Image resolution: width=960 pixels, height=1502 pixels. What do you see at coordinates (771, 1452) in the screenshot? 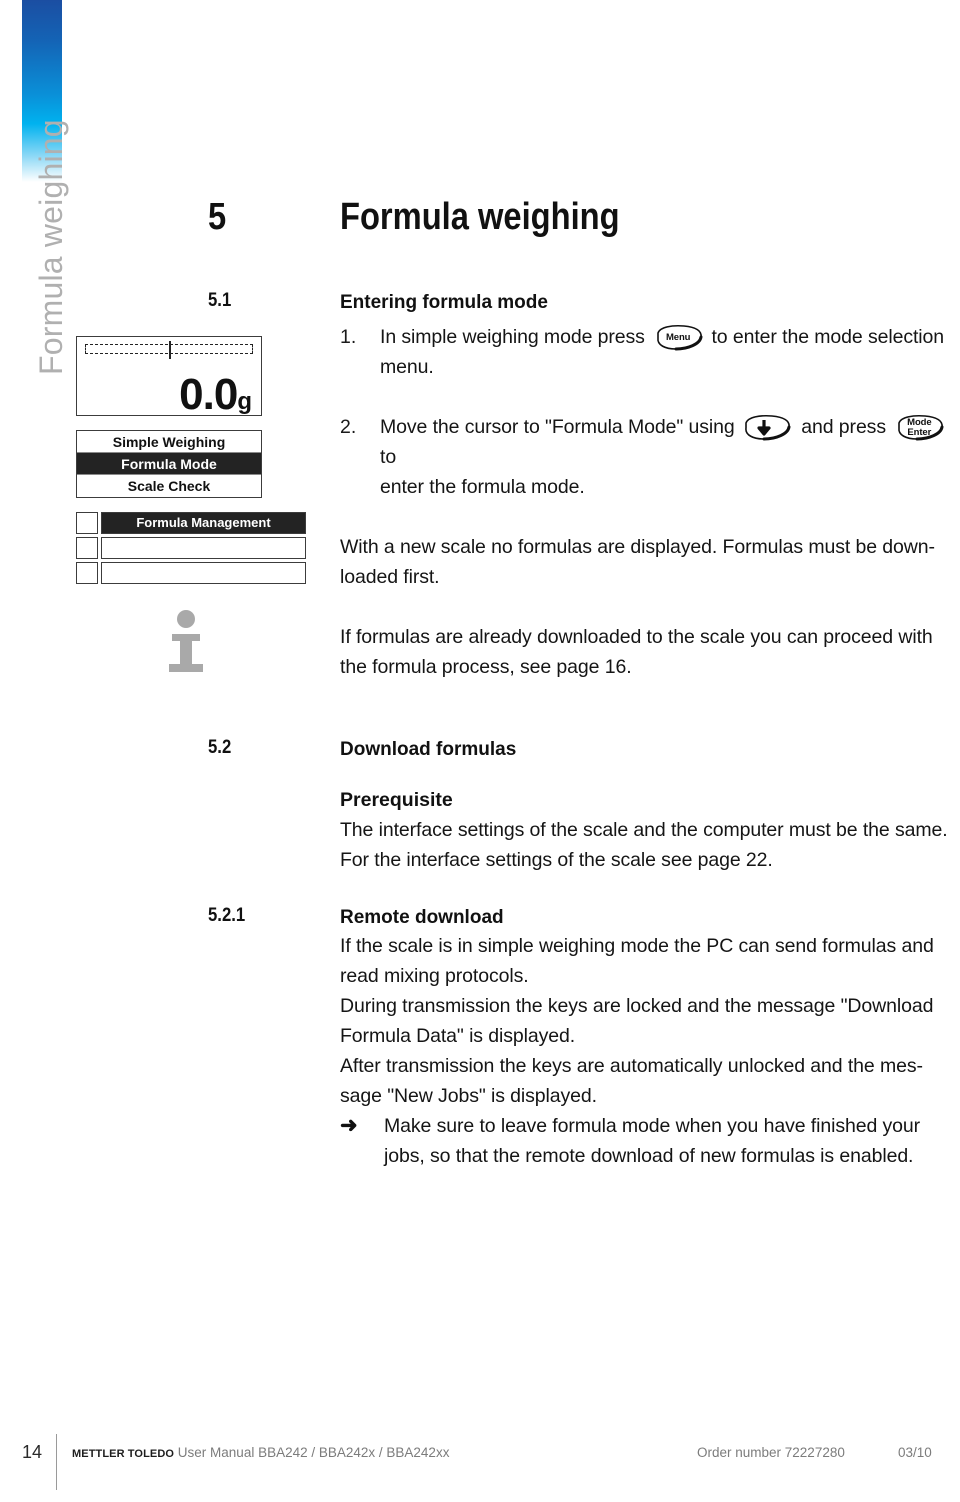
I see `footer-order-number: Order number 72227280` at bounding box center [771, 1452].